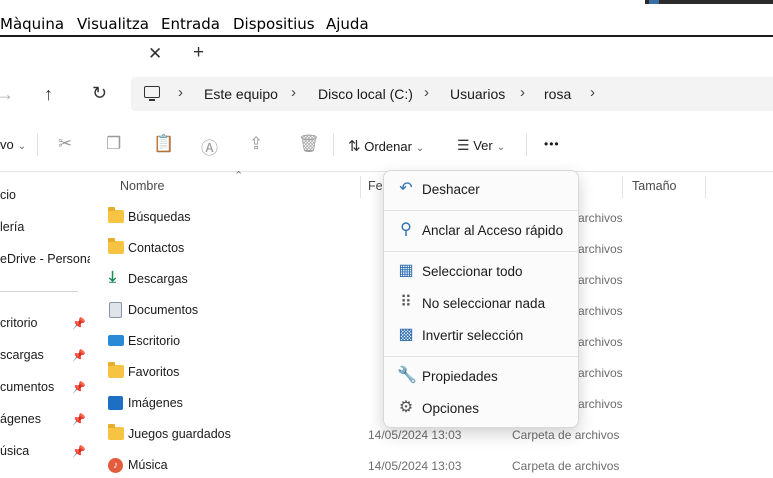 The image size is (773, 478). I want to click on menu-item-label: Seleccionar todo, so click(472, 271).